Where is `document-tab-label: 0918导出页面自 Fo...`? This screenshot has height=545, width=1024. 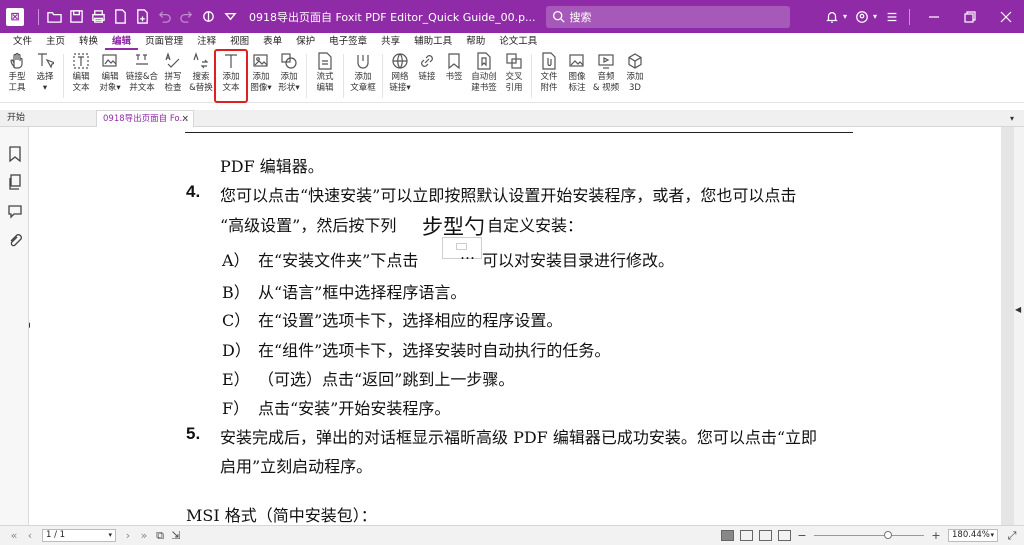 document-tab-label: 0918导出页面自 Fo... is located at coordinates (145, 119).